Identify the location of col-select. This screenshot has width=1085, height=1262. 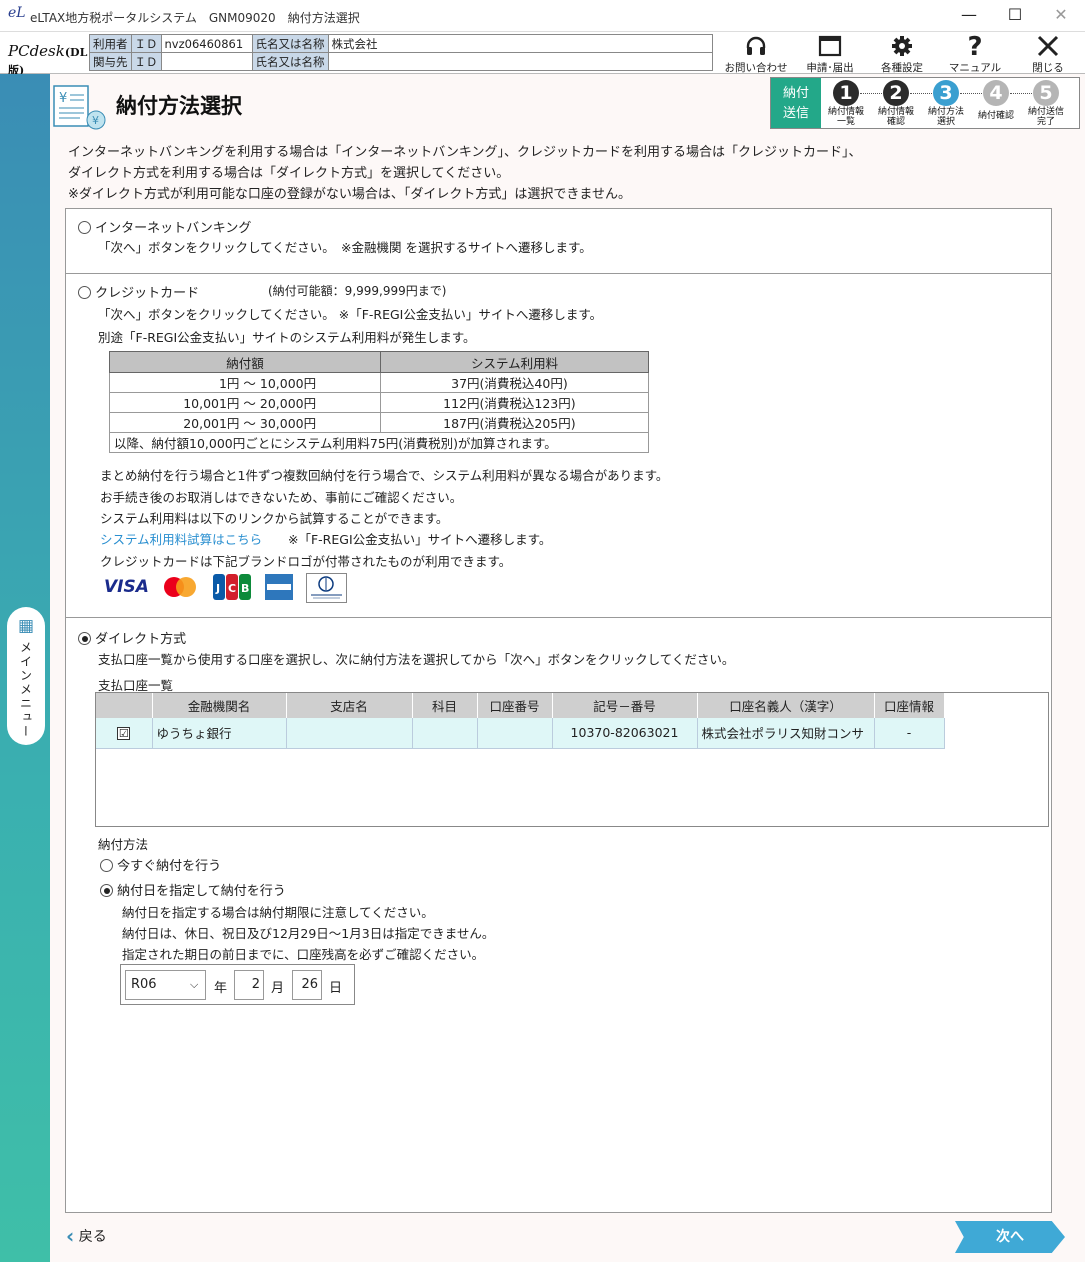
(124, 705).